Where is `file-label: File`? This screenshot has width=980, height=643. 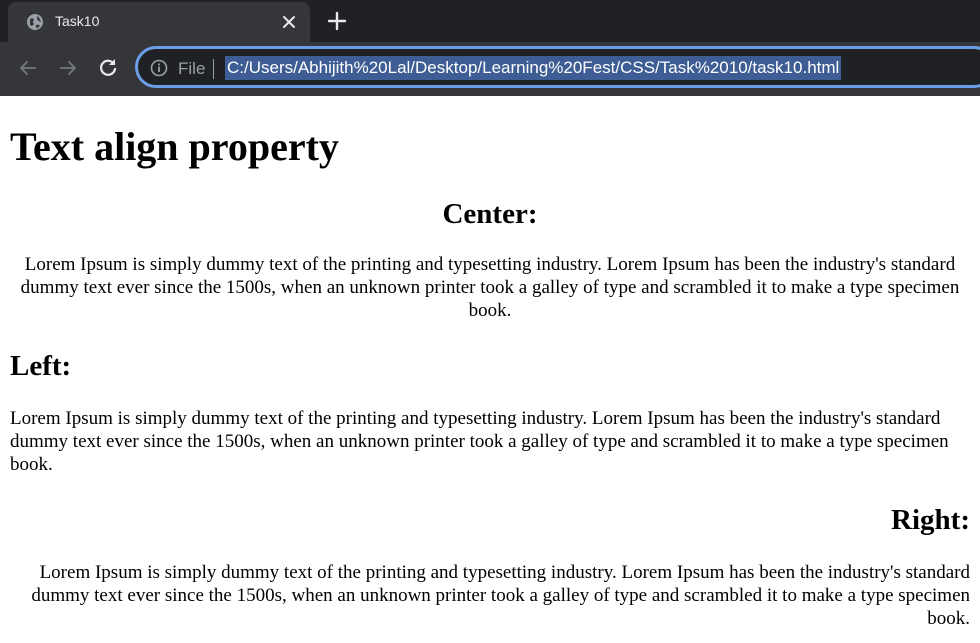 file-label: File is located at coordinates (192, 68).